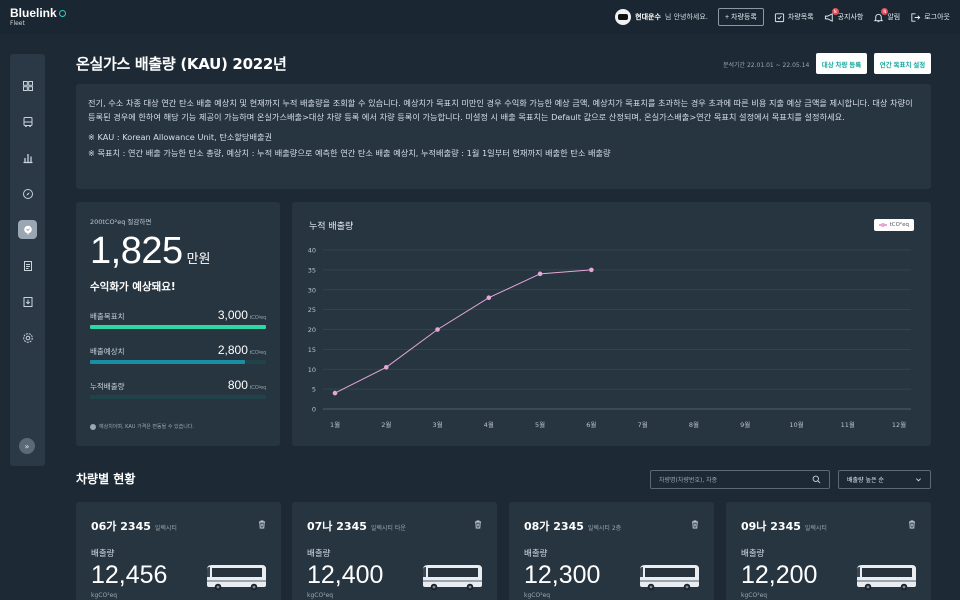 The height and width of the screenshot is (600, 960). What do you see at coordinates (312, 330) in the screenshot?
I see `y-tick-label: 20` at bounding box center [312, 330].